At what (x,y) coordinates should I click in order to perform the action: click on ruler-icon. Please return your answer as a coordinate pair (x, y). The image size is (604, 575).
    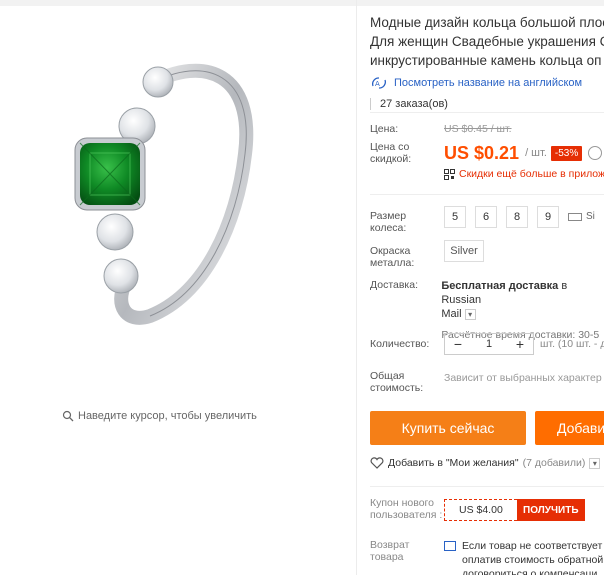
    Looking at the image, I should click on (575, 216).